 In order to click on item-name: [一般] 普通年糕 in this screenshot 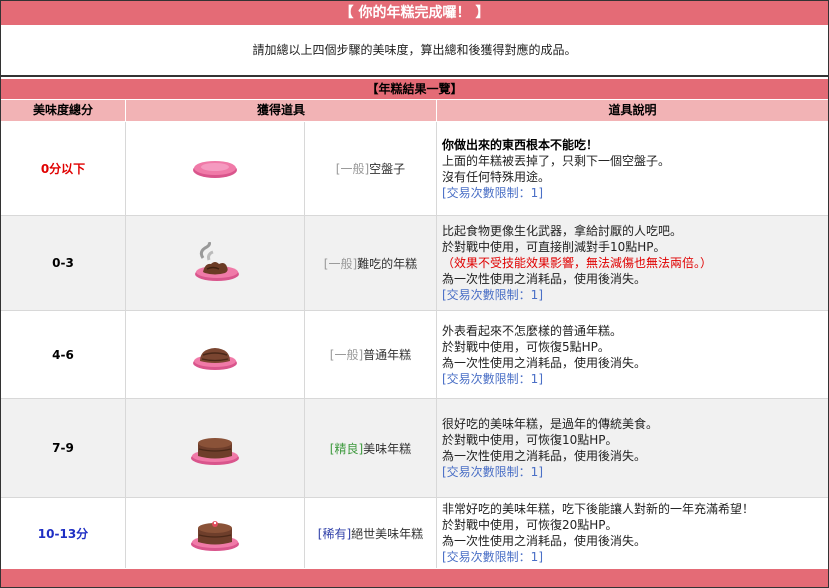, I will do `click(370, 354)`.